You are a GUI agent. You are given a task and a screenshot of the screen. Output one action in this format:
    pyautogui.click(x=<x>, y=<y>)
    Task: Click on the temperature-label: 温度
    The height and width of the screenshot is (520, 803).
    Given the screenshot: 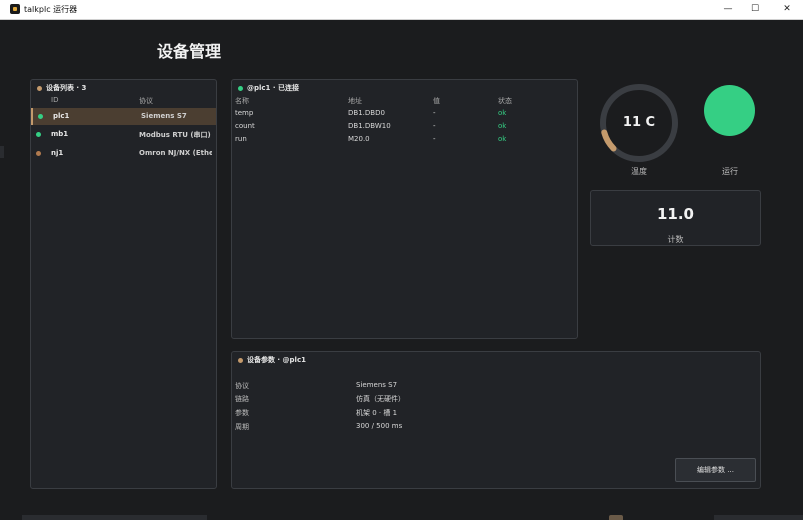 What is the action you would take?
    pyautogui.click(x=639, y=171)
    